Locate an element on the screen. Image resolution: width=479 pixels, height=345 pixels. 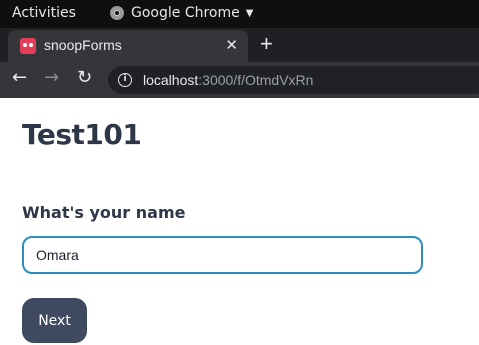
name-input is located at coordinates (222, 255).